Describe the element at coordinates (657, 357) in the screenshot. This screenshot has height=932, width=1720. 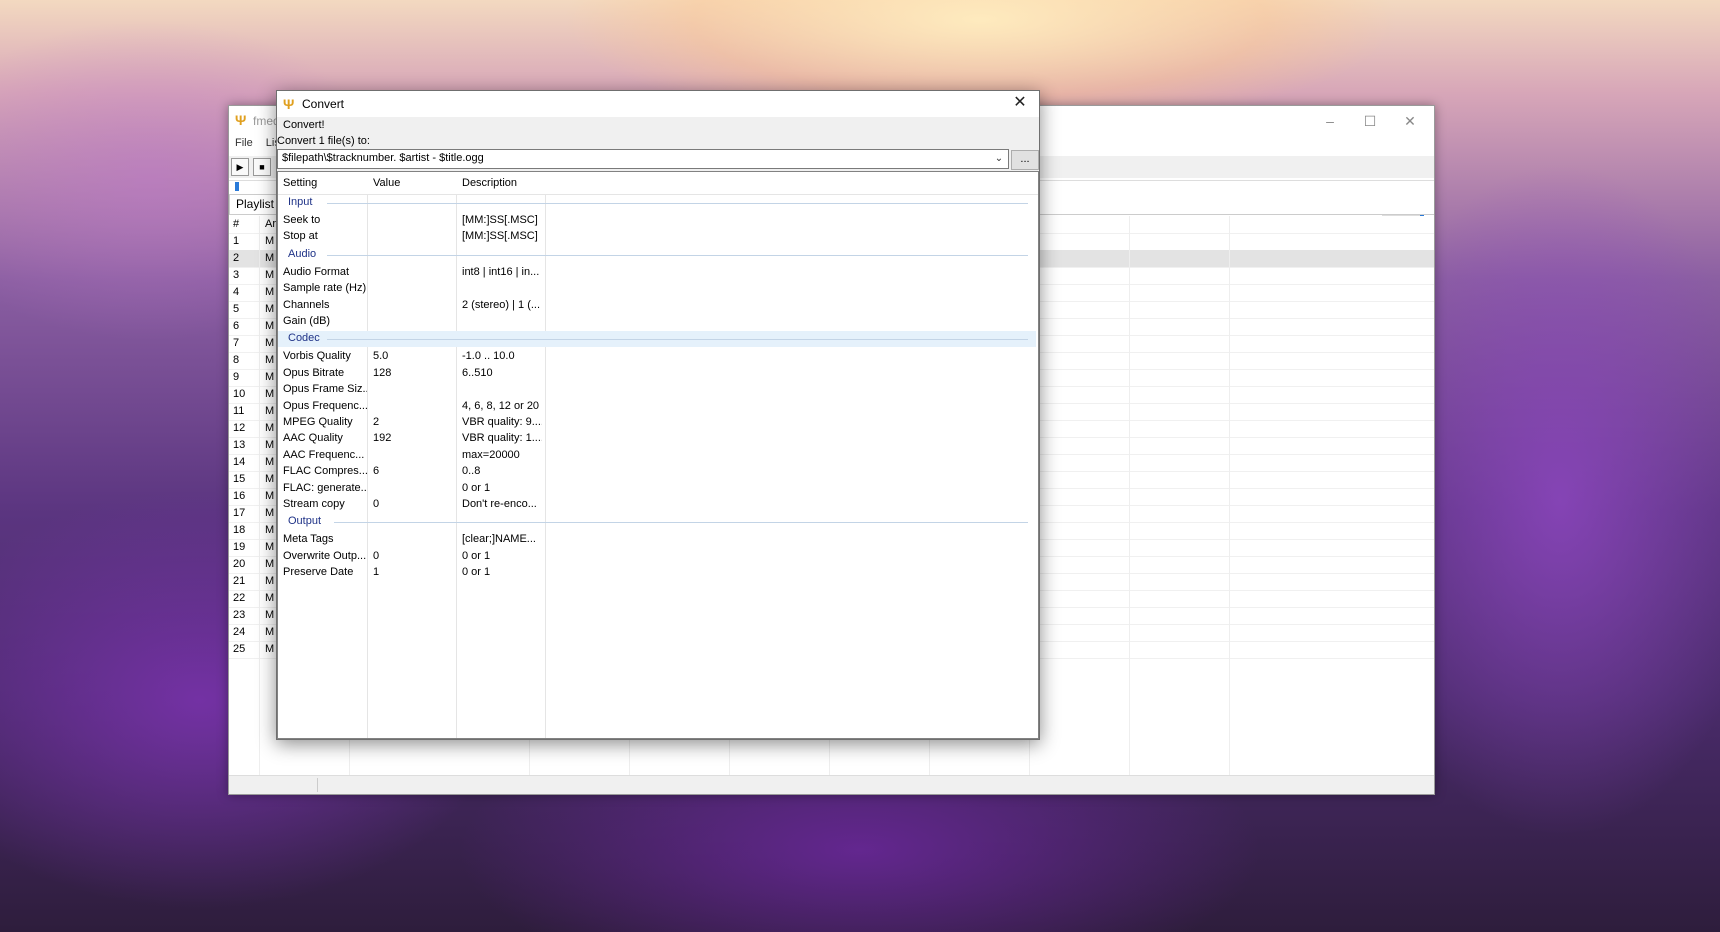
I see `setting-row: Vorbis Quality 5.0 -1.0 .. 10.0` at that location.